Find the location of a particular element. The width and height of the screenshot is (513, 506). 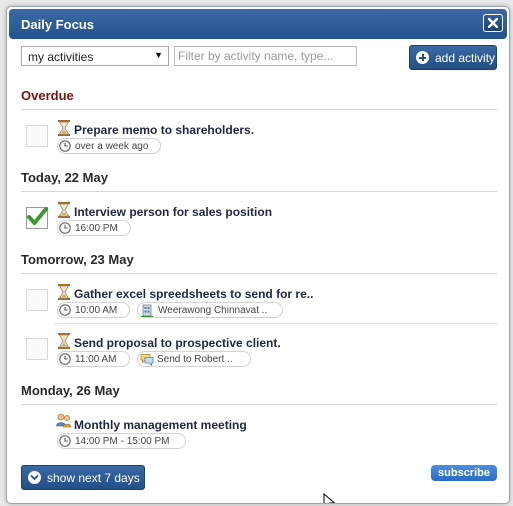

title-bar: Daily Focus is located at coordinates (258, 24).